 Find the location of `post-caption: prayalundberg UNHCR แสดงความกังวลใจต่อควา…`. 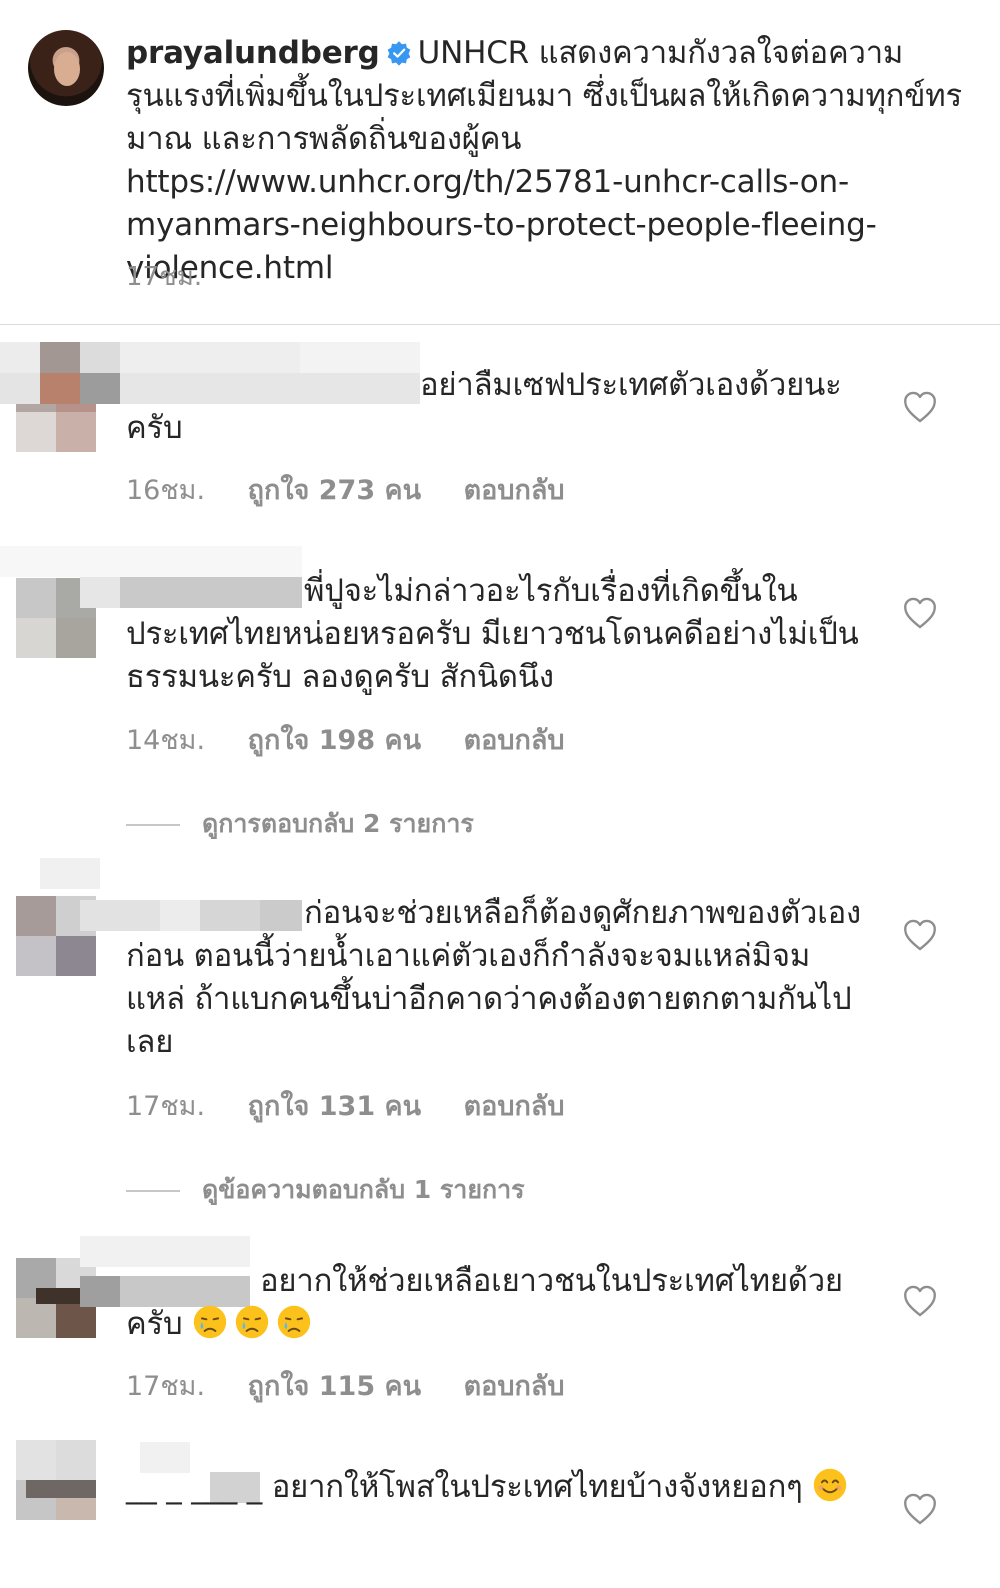

post-caption: prayalundberg UNHCR แสดงความกังวลใจต่อควา… is located at coordinates (546, 161).